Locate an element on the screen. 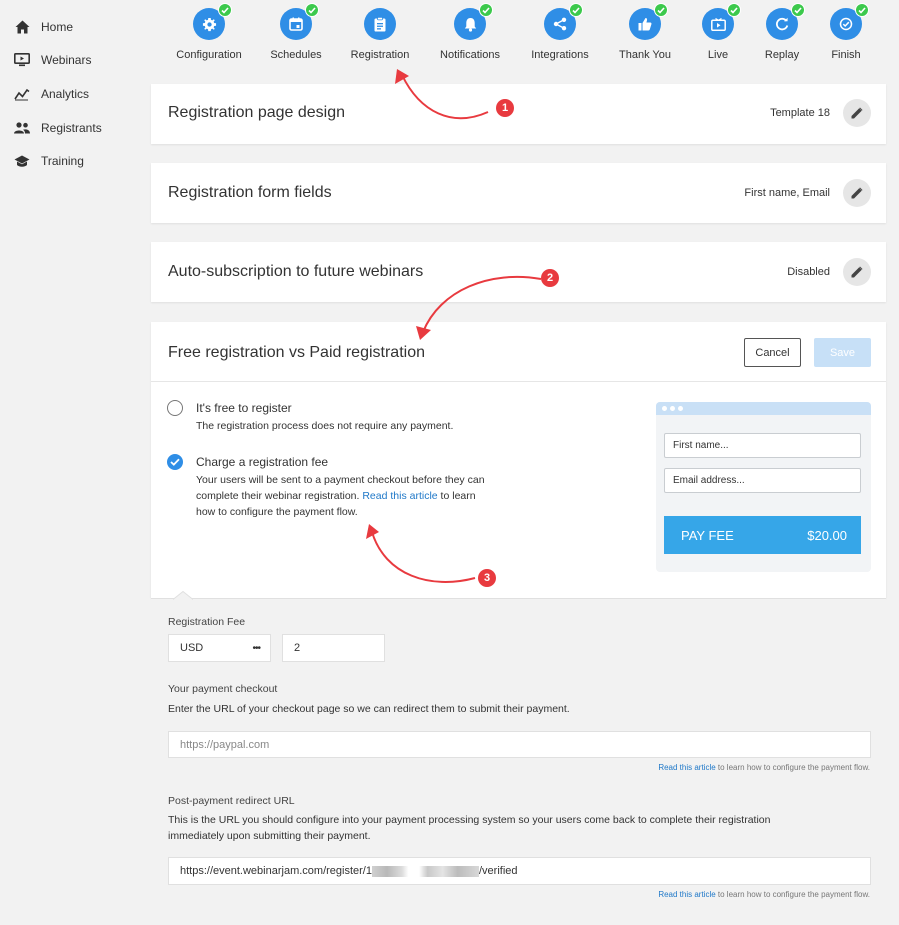  step-finish: Finish is located at coordinates (846, 32).